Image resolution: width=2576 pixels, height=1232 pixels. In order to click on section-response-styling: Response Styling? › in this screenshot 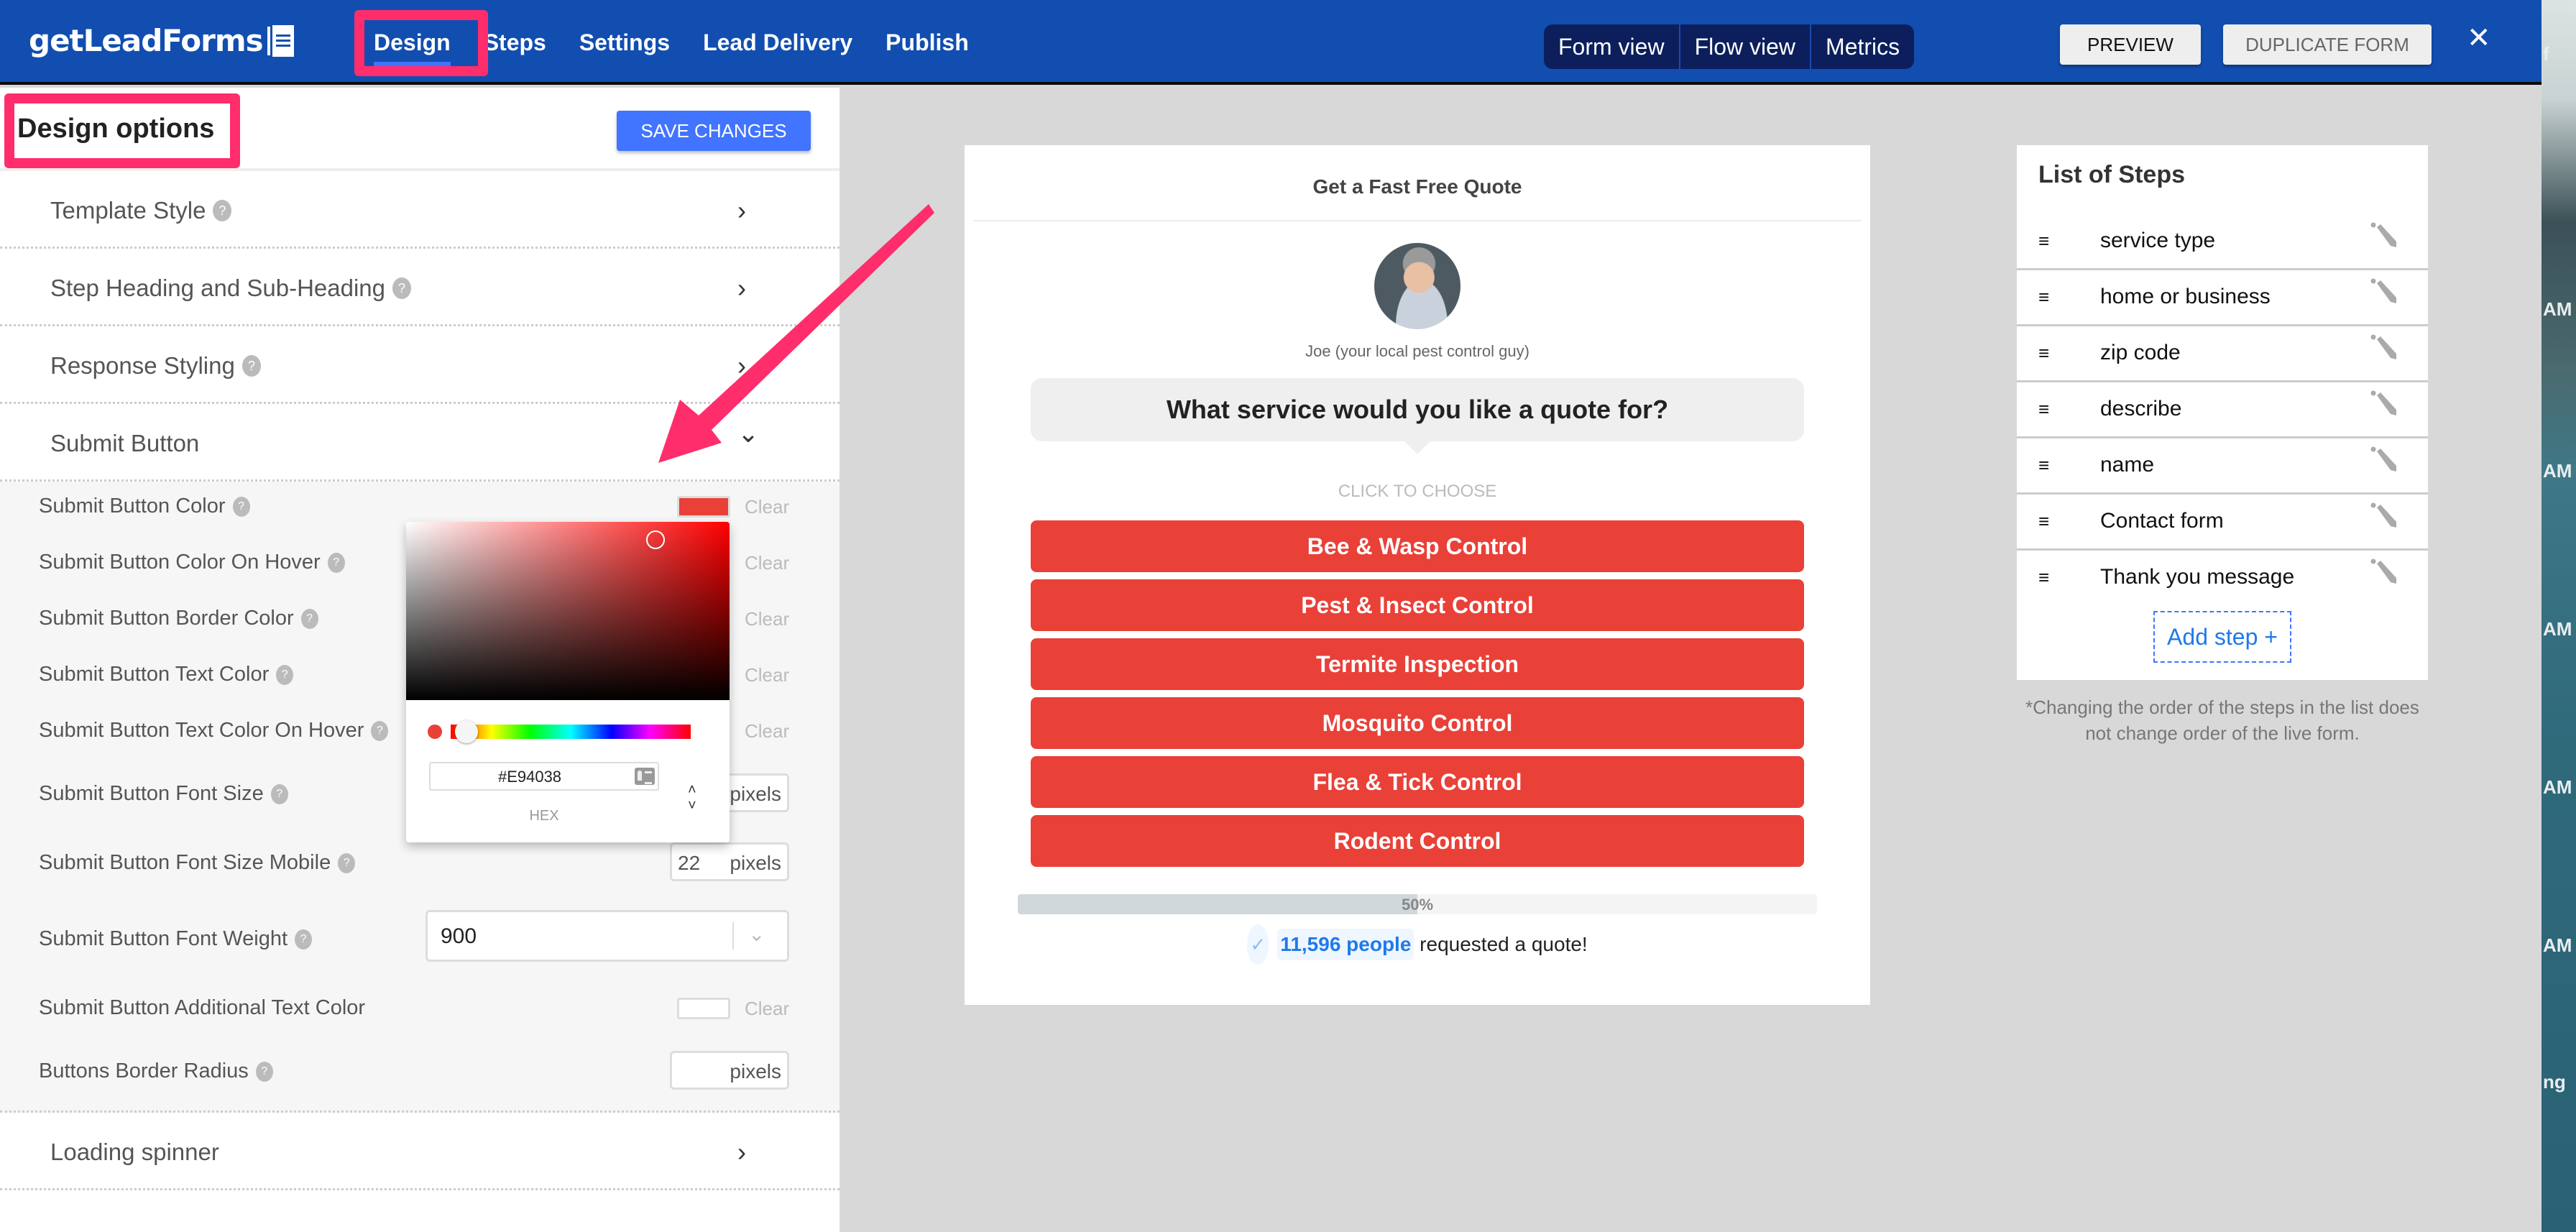, I will do `click(420, 365)`.